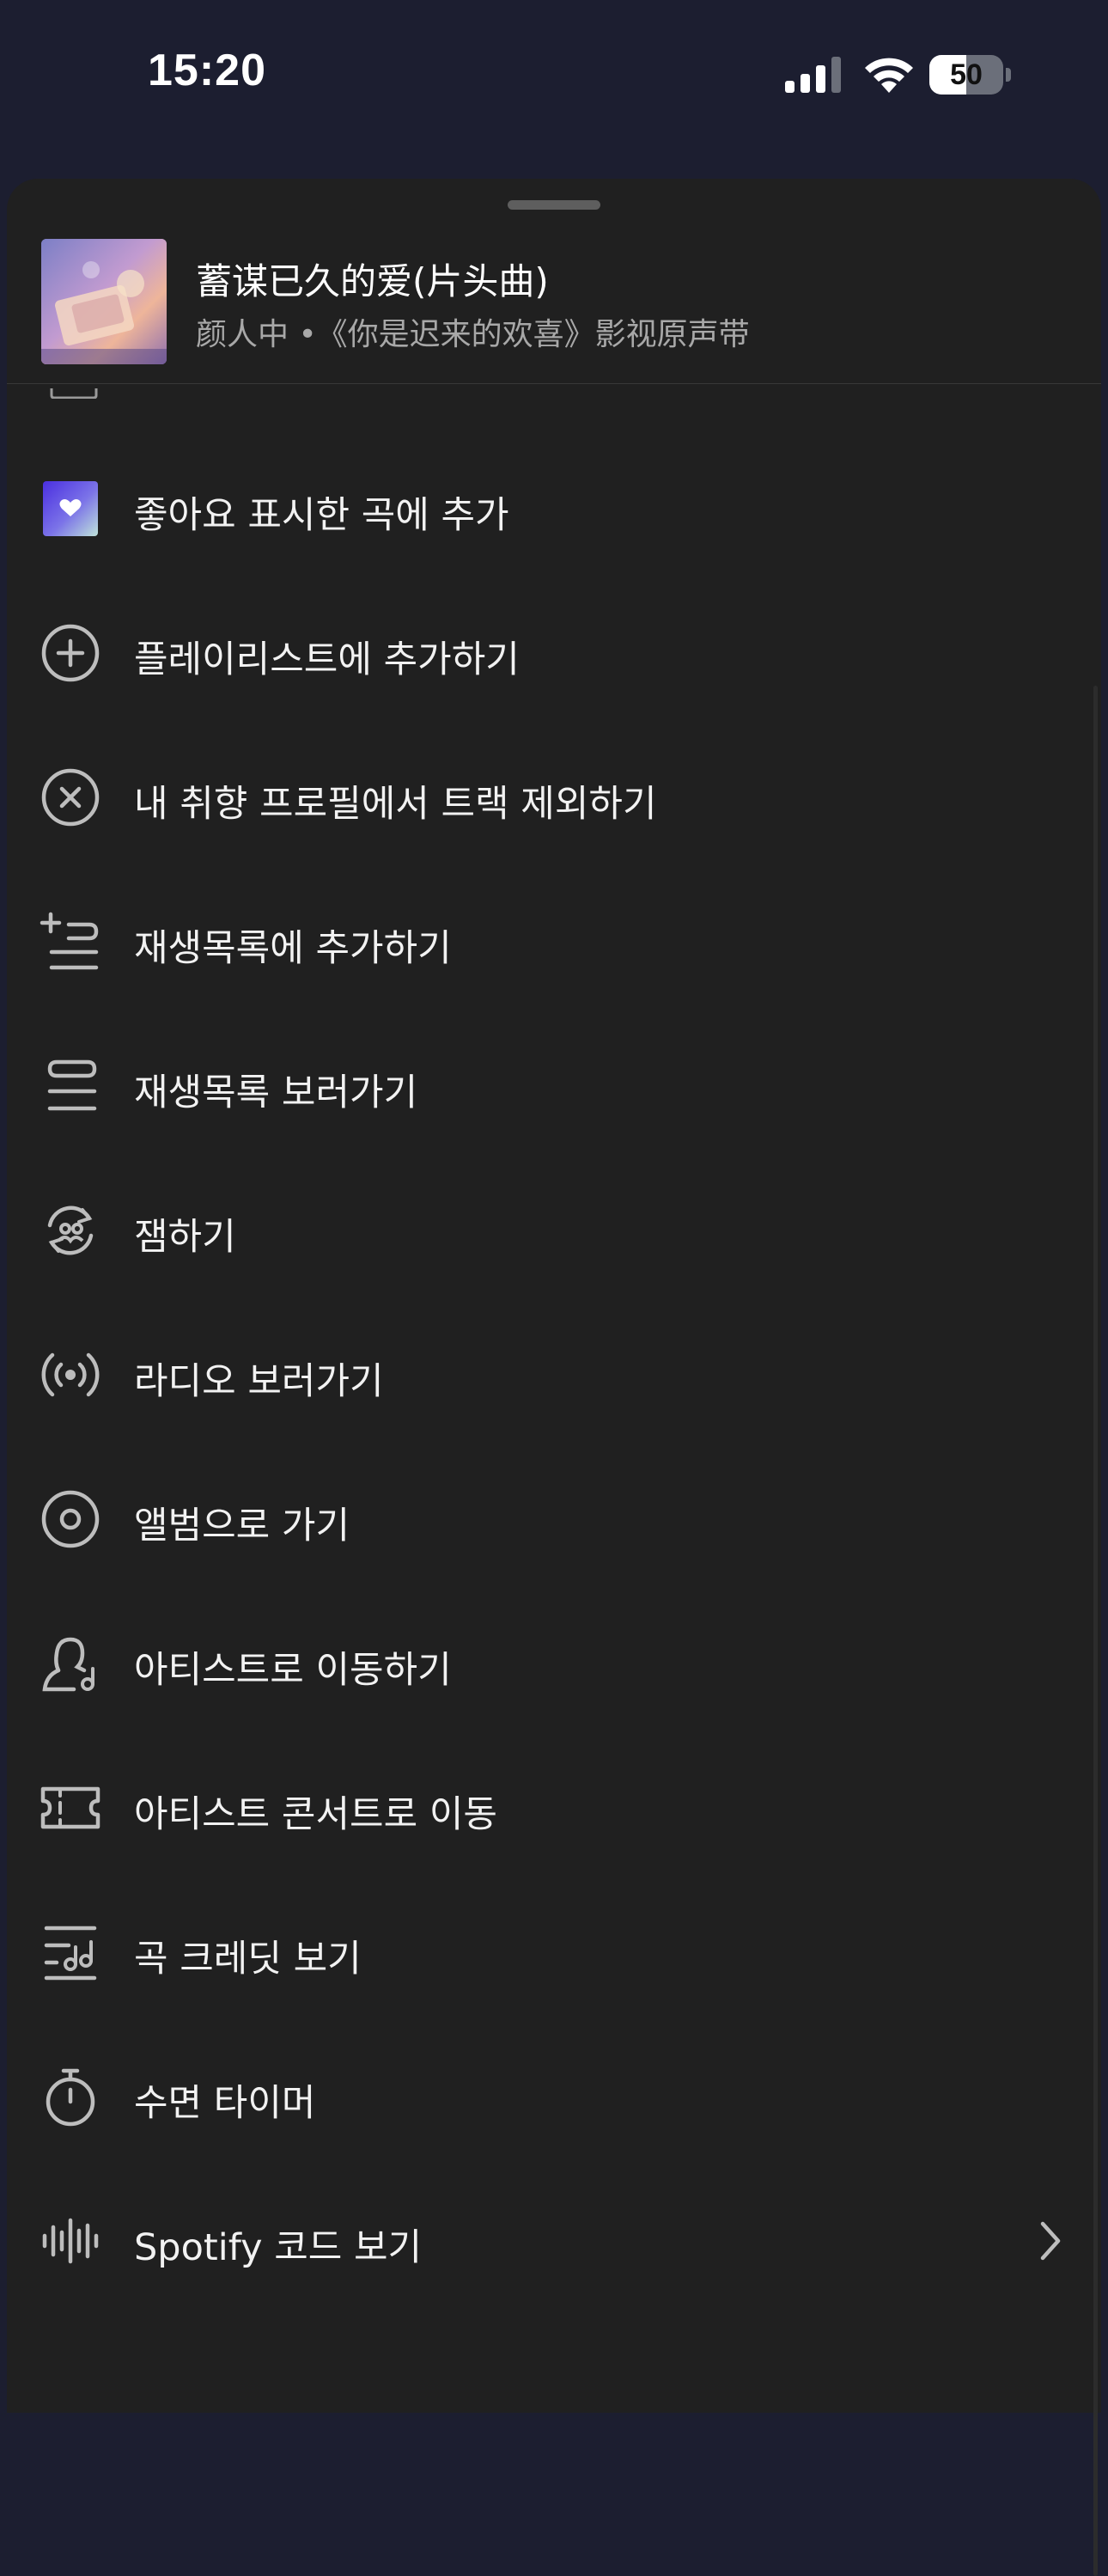  Describe the element at coordinates (554, 1808) in the screenshot. I see `menu-item-go-to-concerts: 아티스트 콘서트로 이동` at that location.